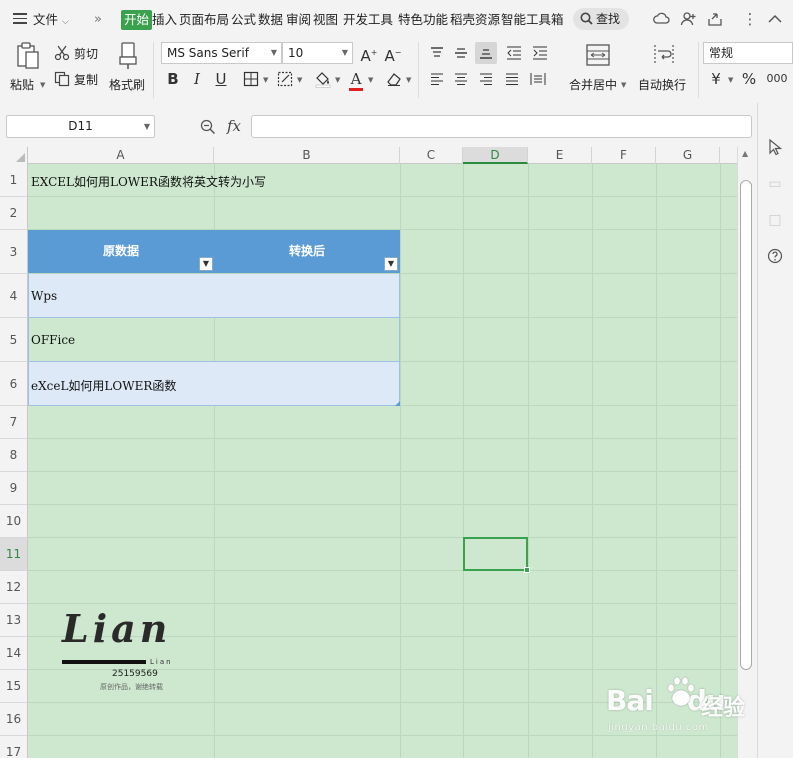  Describe the element at coordinates (394, 79) in the screenshot. I see `clear-format-icon` at that location.